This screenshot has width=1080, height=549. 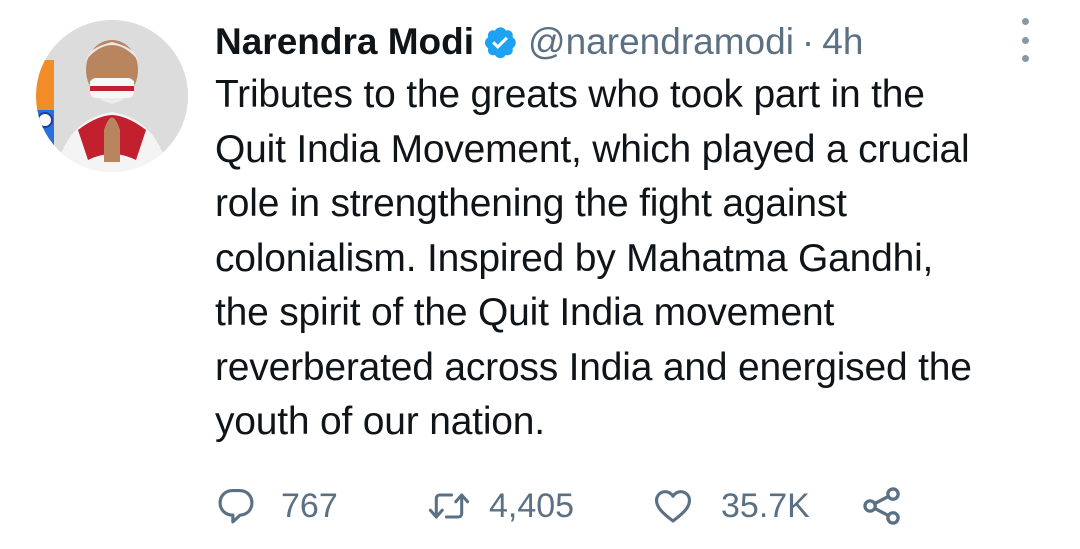 I want to click on like-button: 35.7K, so click(x=730, y=506).